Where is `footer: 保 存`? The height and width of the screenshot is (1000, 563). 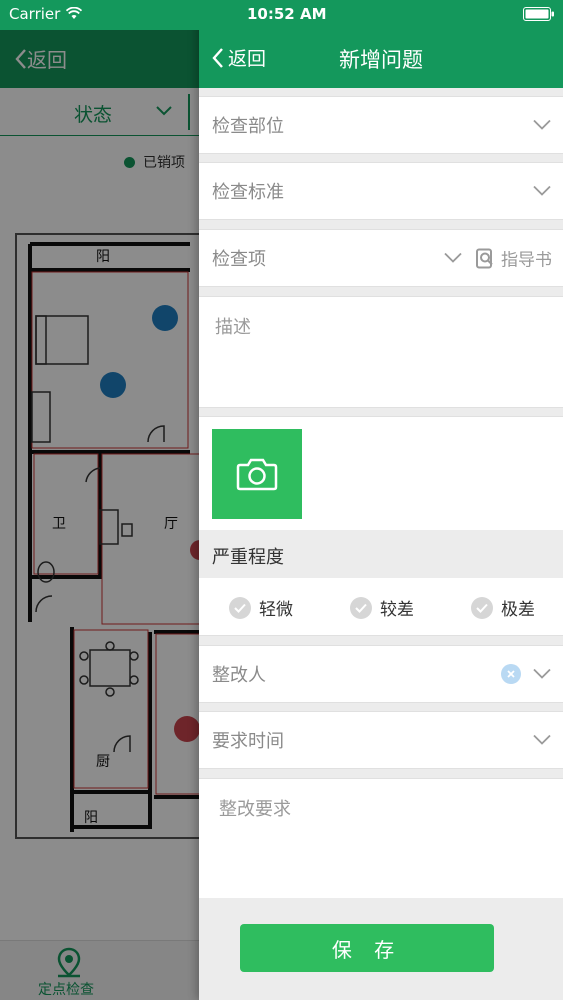
footer: 保 存 is located at coordinates (381, 949).